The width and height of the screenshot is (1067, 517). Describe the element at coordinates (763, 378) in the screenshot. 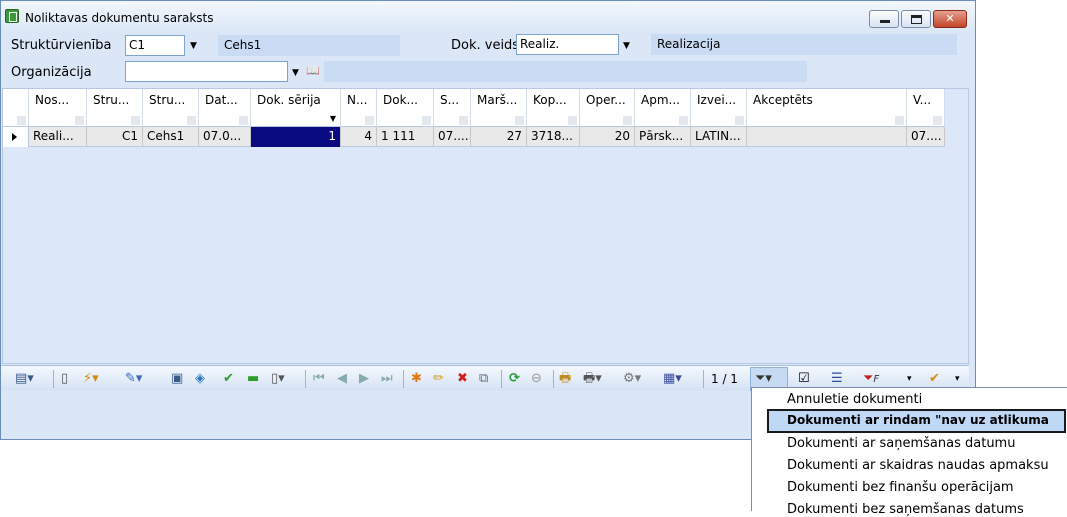

I see `filter-icon: ⏷▾` at that location.